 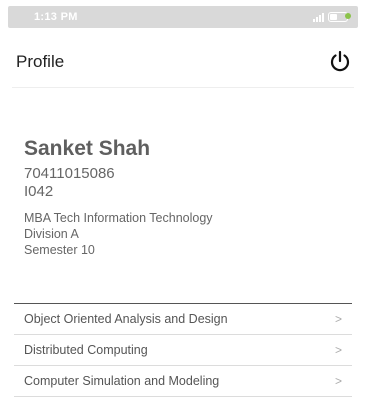 What do you see at coordinates (183, 17) in the screenshot?
I see `status-bar: 1:13 PM` at bounding box center [183, 17].